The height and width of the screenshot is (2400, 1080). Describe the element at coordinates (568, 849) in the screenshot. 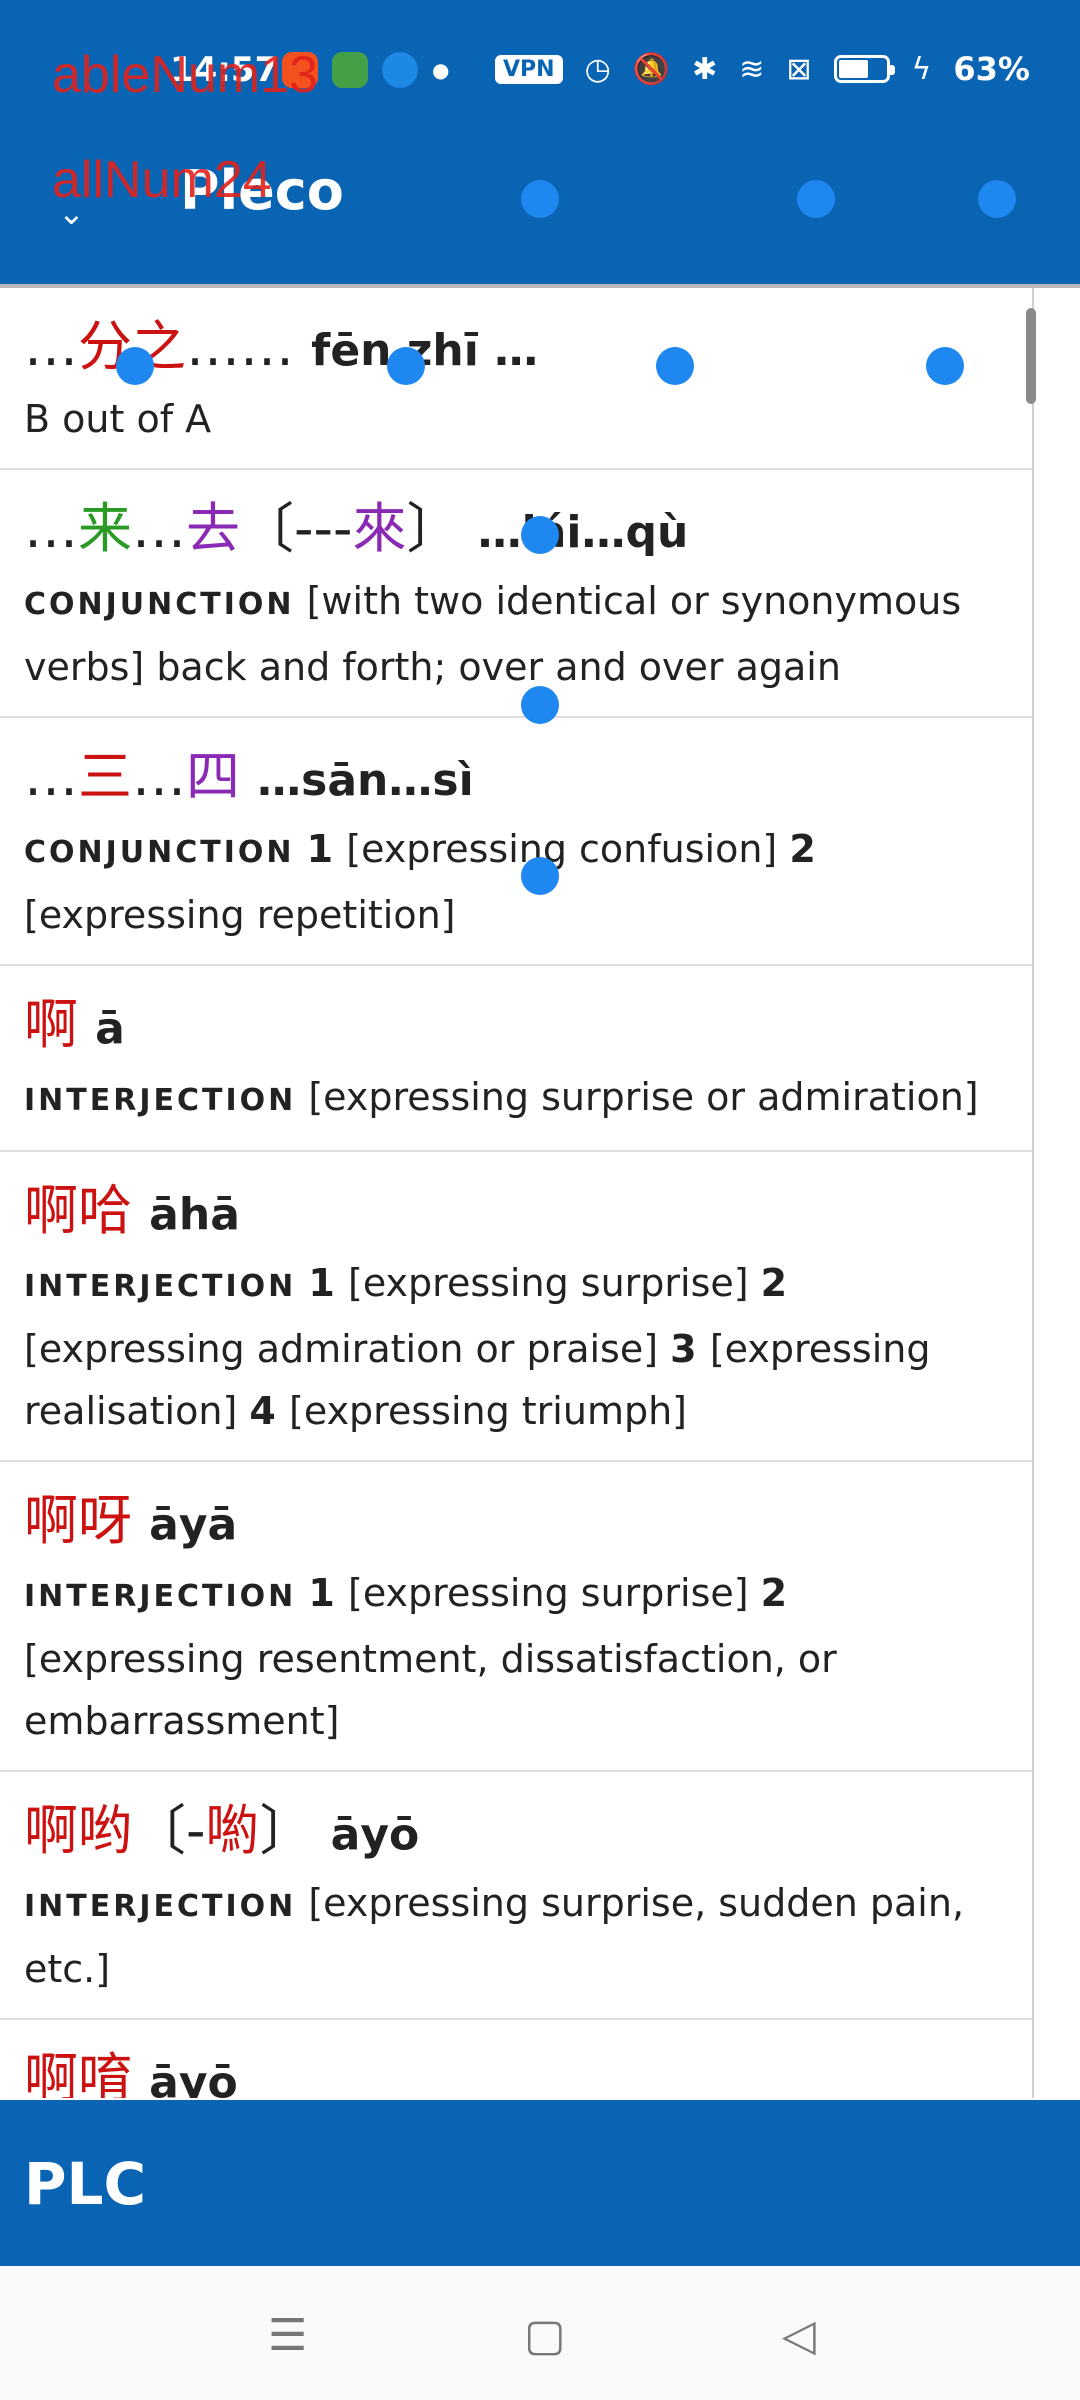

I see `sense-text: [expressing confusion]` at that location.